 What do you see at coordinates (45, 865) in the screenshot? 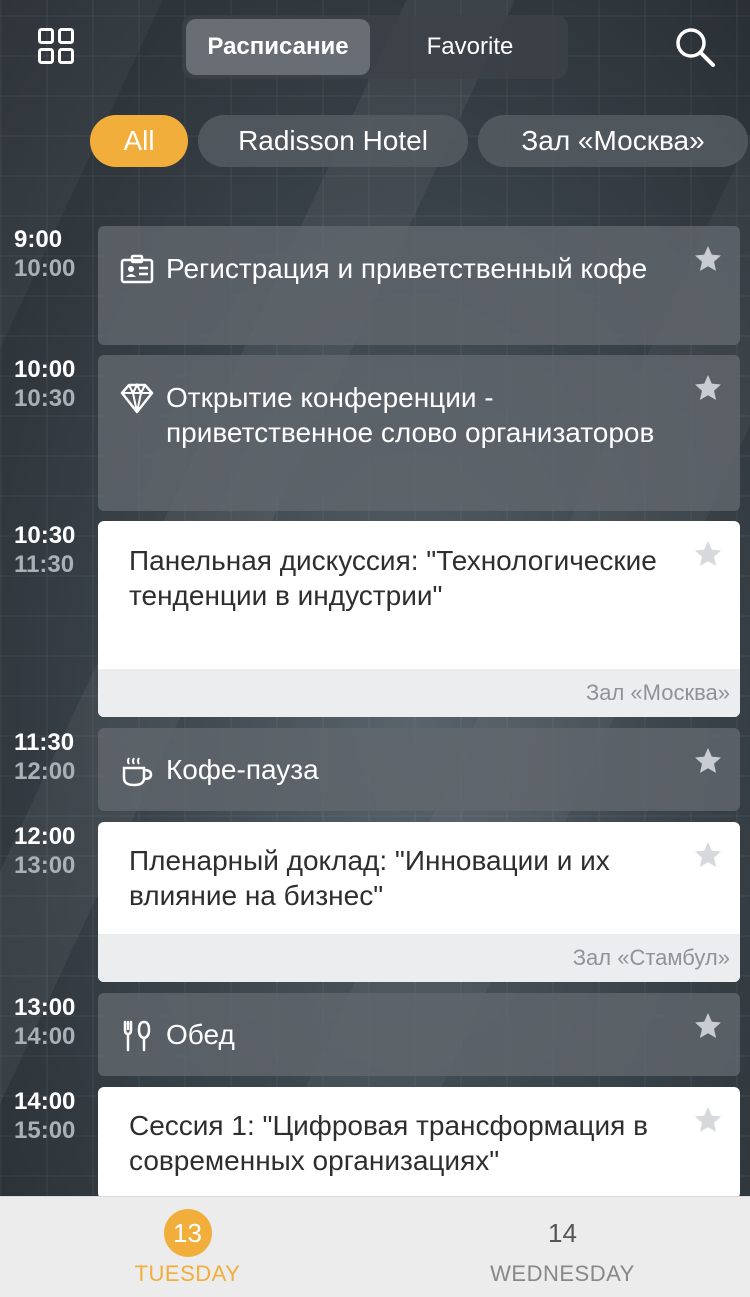
I see `end-time: 13:00` at bounding box center [45, 865].